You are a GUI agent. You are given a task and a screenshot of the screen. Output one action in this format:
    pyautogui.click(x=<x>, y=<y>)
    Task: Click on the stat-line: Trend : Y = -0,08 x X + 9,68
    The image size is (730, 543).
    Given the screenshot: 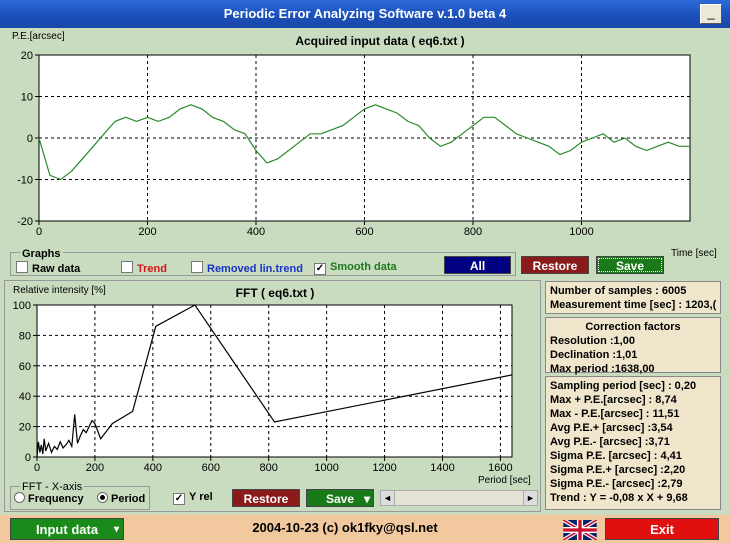 What is the action you would take?
    pyautogui.click(x=619, y=498)
    